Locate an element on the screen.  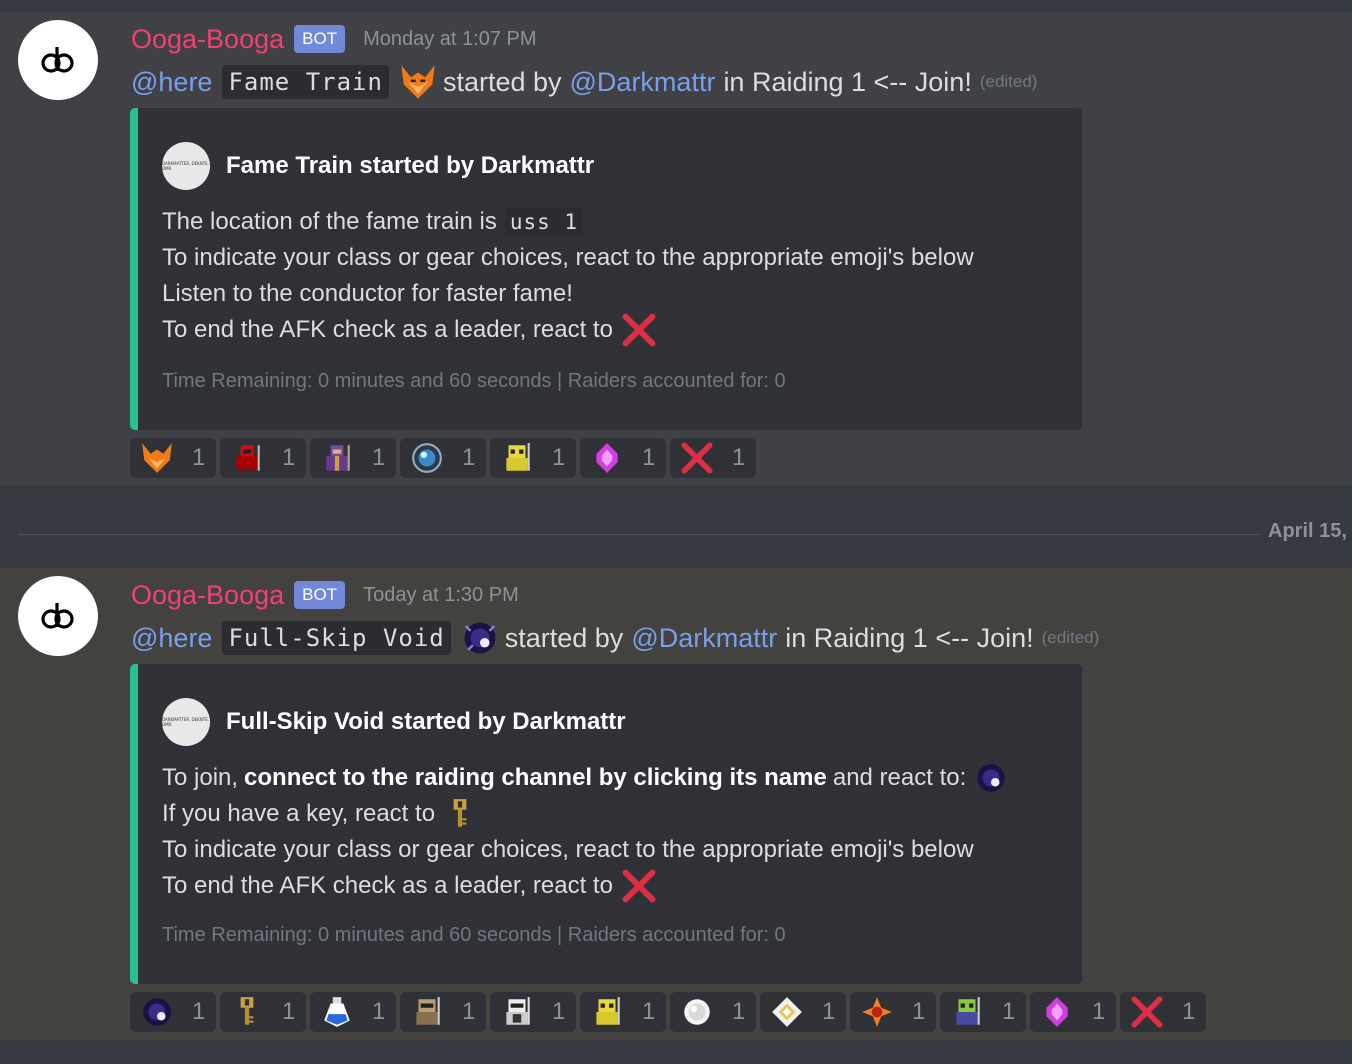
white-warrior-icon is located at coordinates (517, 1012).